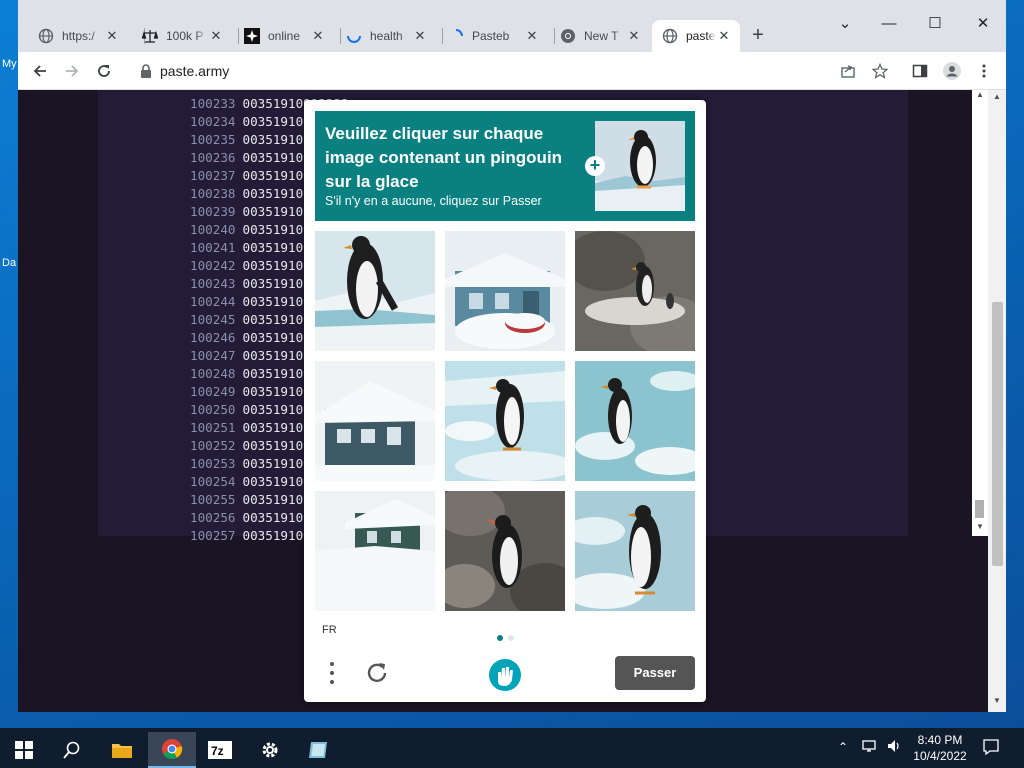 This screenshot has height=768, width=1024. What do you see at coordinates (213, 211) in the screenshot?
I see `line-number: 100239` at bounding box center [213, 211].